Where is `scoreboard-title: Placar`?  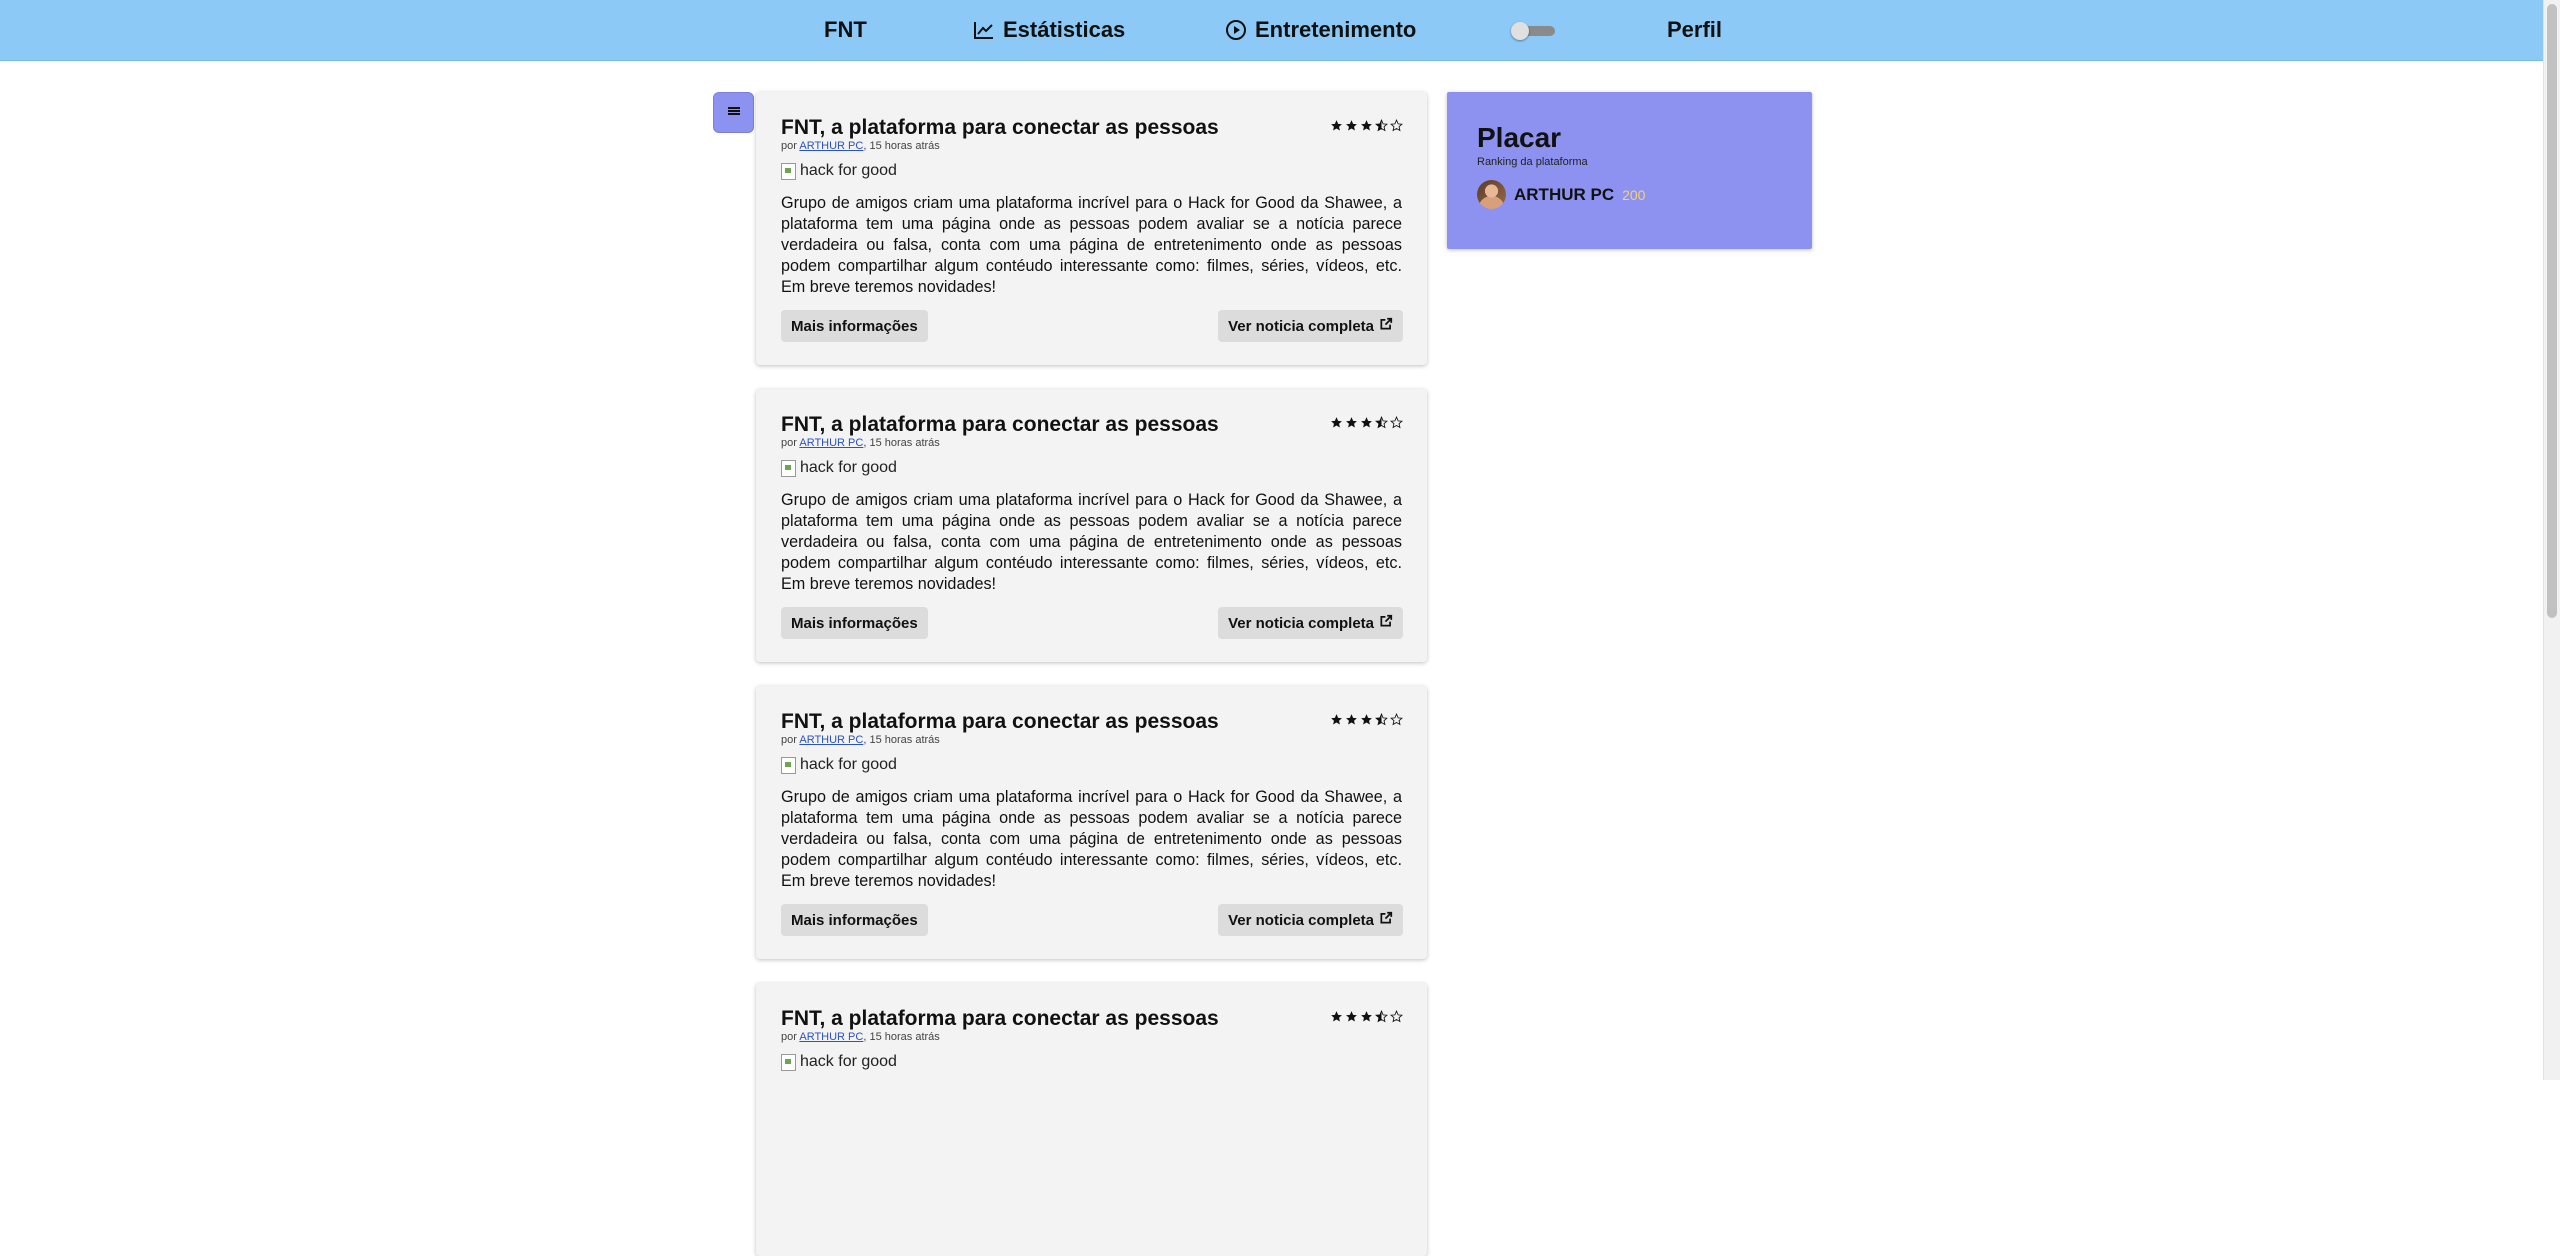 scoreboard-title: Placar is located at coordinates (1519, 137).